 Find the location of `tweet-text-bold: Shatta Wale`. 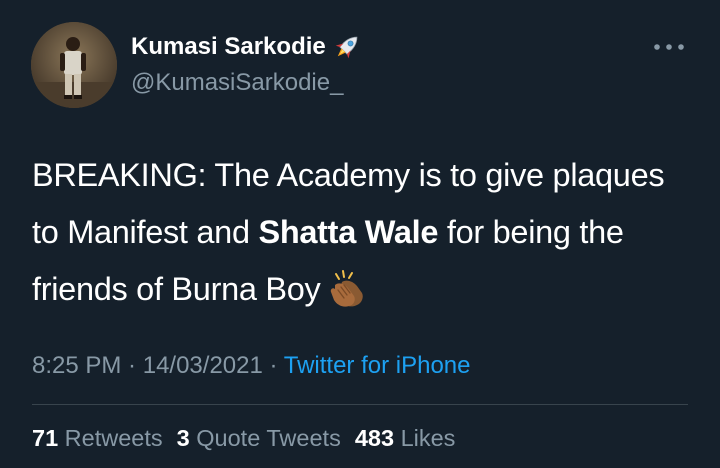

tweet-text-bold: Shatta Wale is located at coordinates (348, 232).